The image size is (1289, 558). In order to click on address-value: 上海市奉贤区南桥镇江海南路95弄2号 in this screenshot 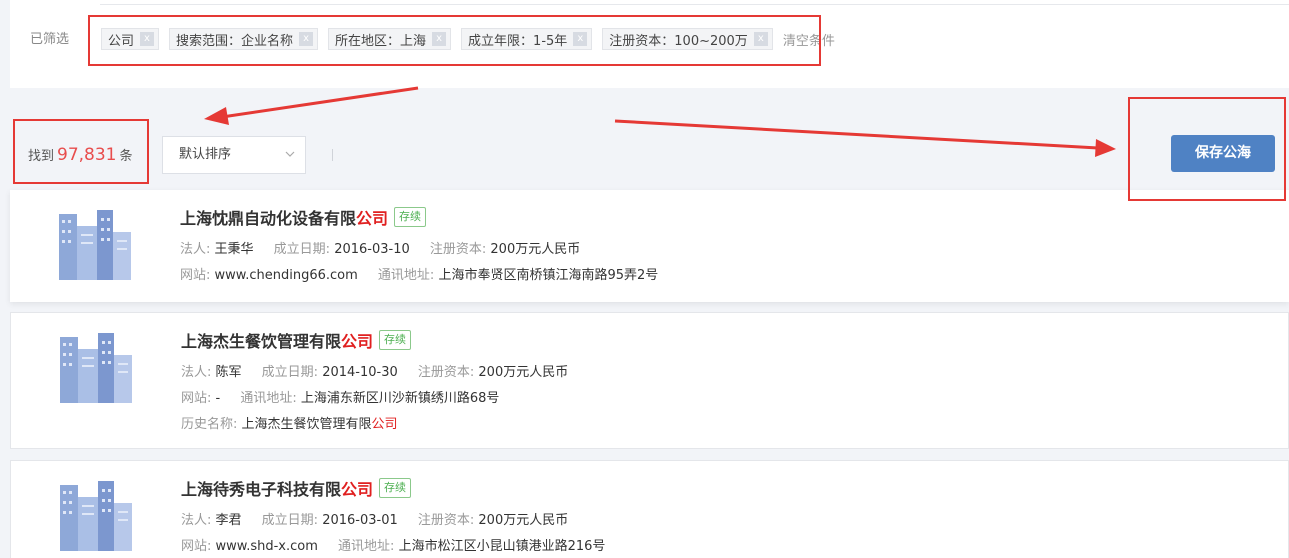, I will do `click(548, 275)`.